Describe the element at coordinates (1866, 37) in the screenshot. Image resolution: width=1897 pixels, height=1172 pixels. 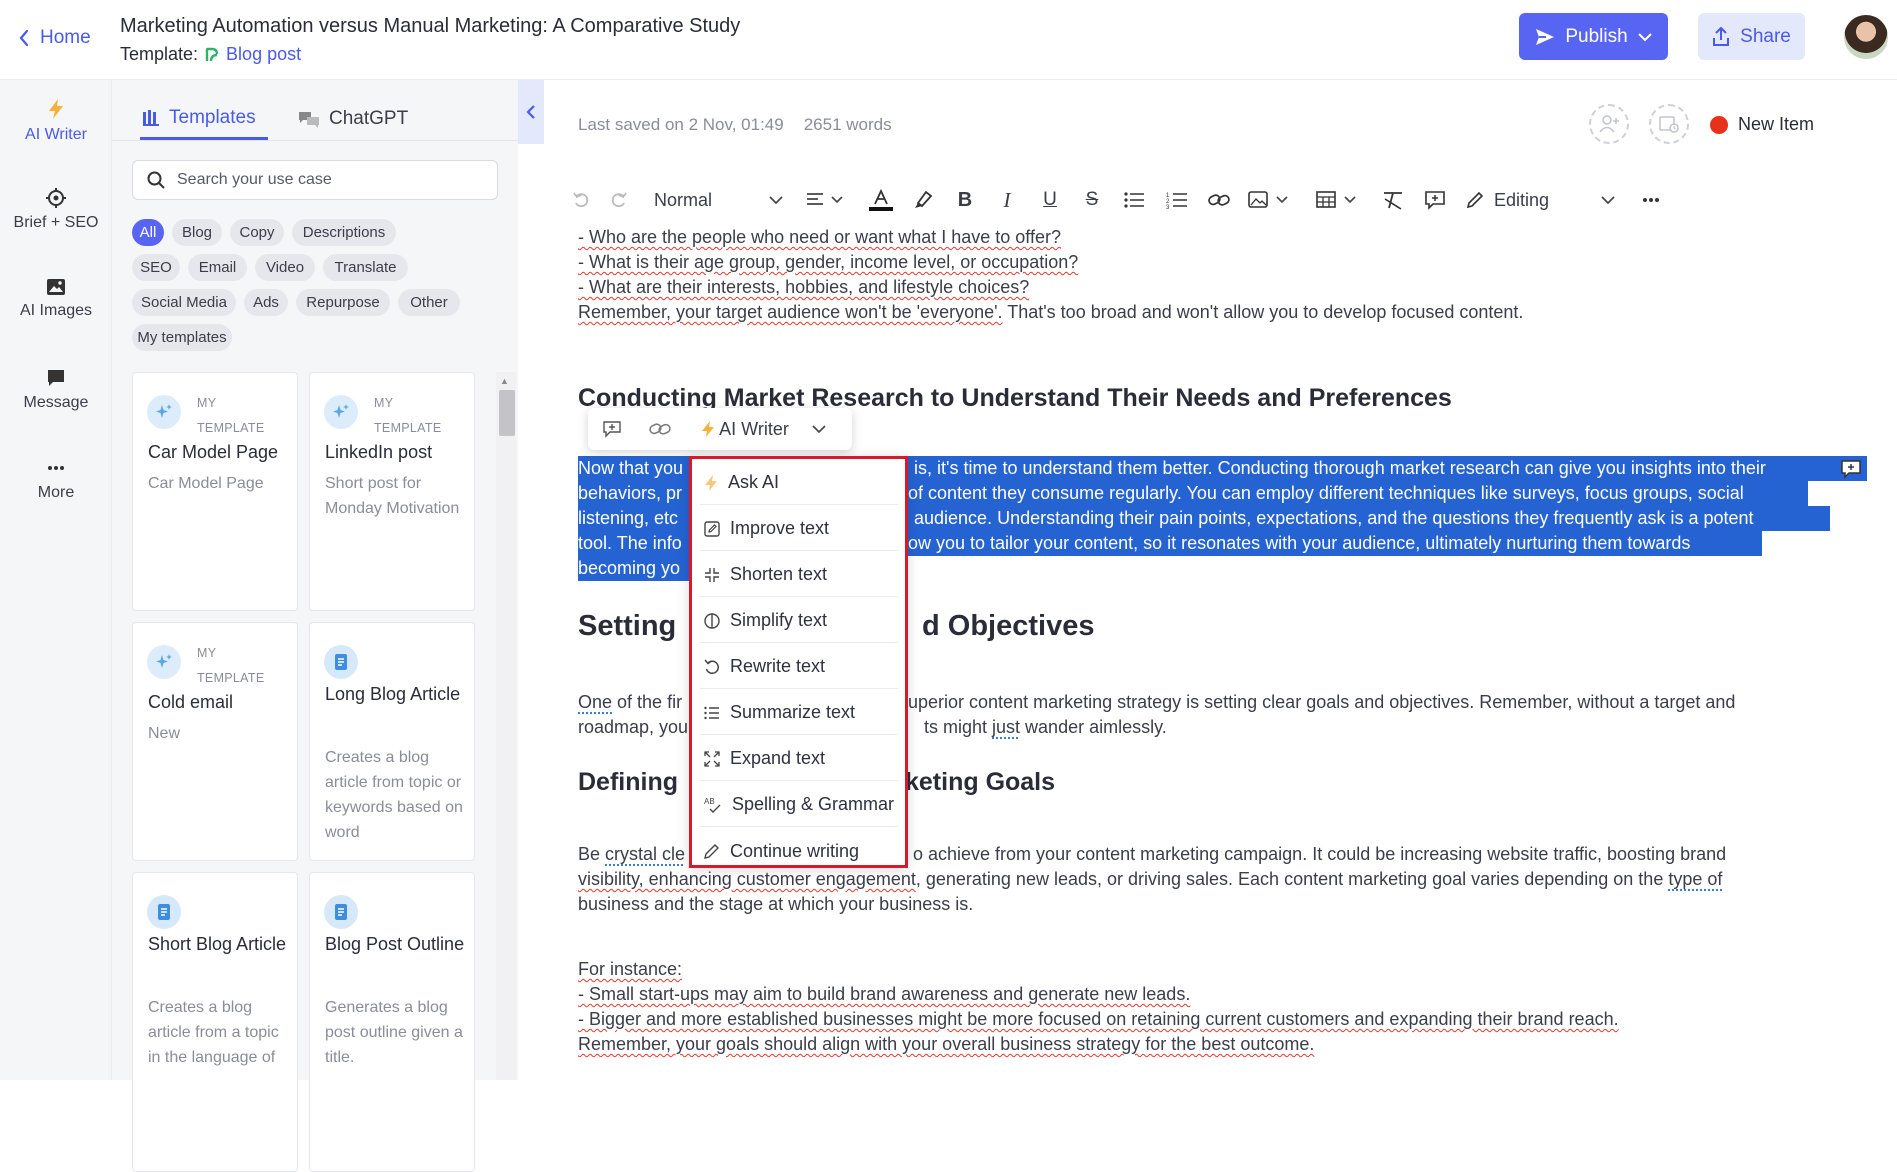
I see `user-avatar` at that location.